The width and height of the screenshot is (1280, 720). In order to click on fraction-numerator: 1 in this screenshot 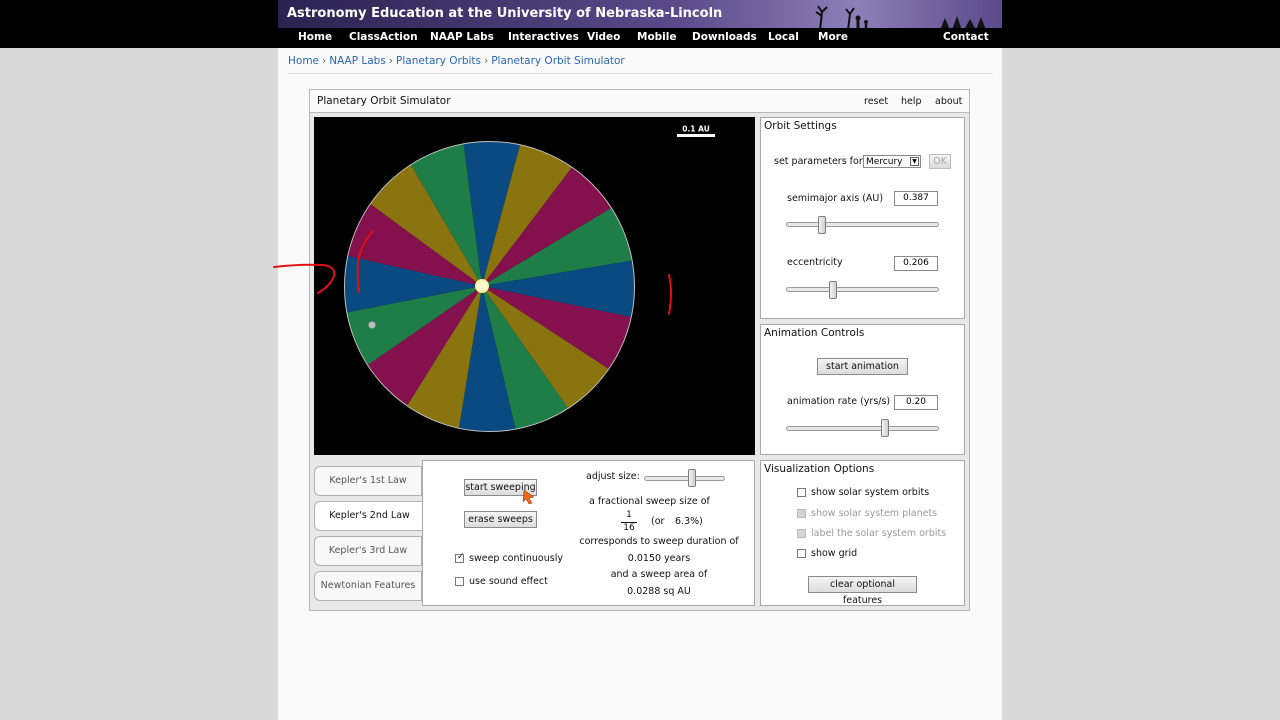, I will do `click(629, 515)`.